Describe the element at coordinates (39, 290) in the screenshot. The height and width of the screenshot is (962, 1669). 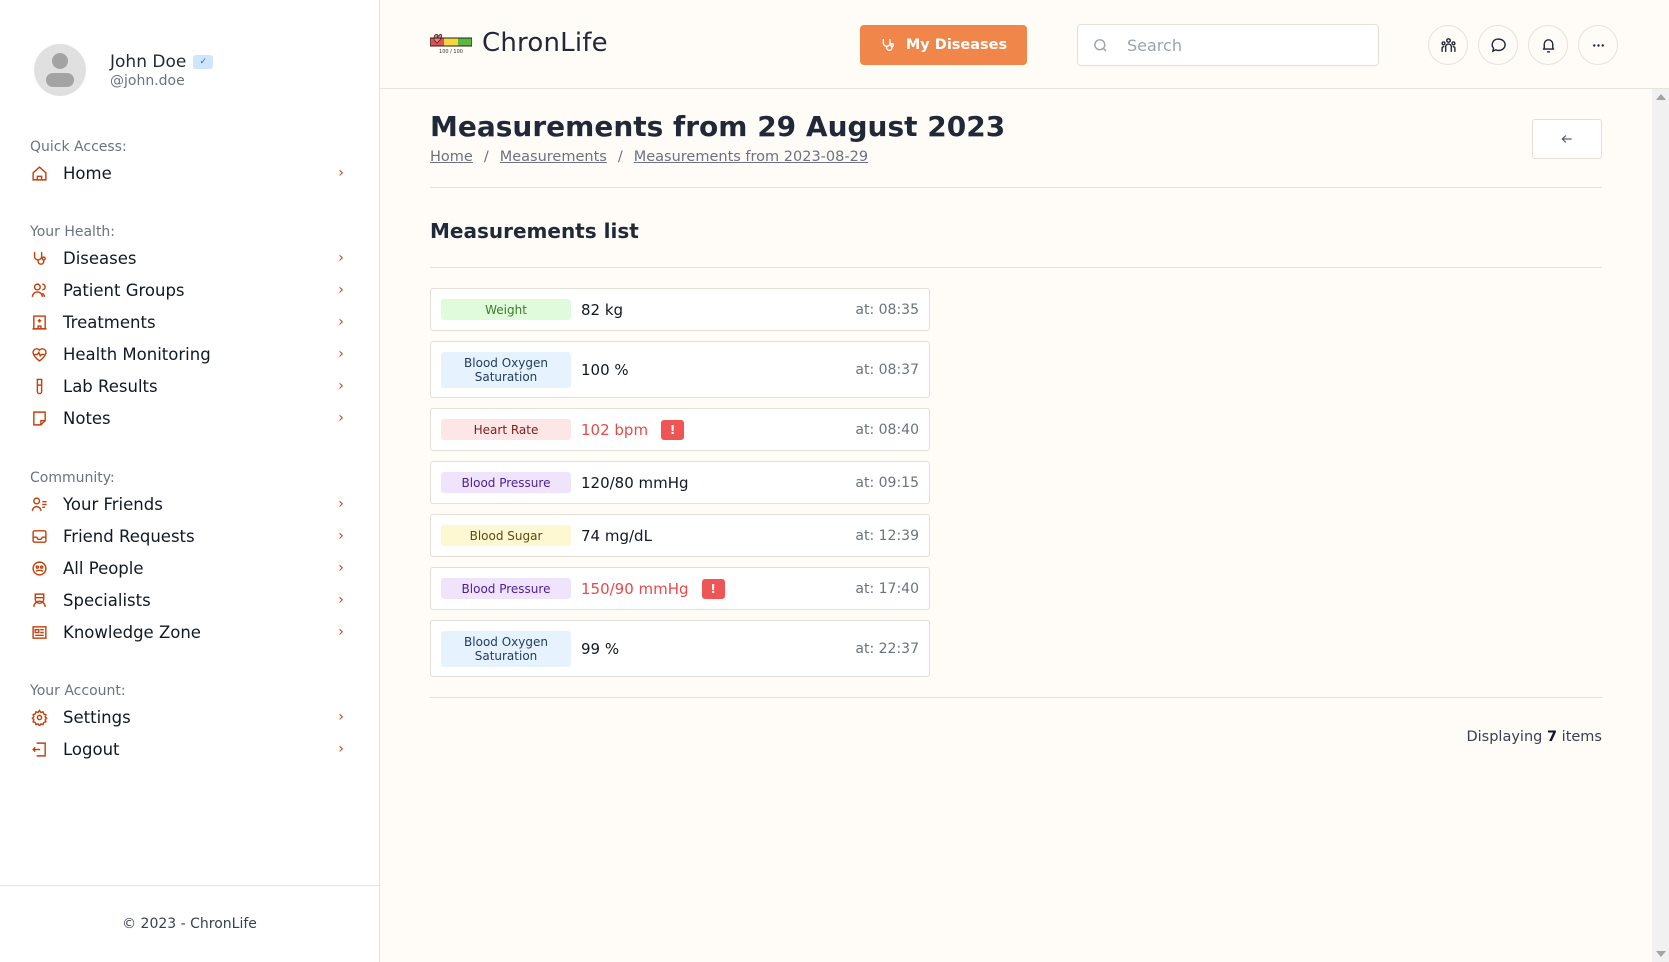
I see `users-icon` at that location.